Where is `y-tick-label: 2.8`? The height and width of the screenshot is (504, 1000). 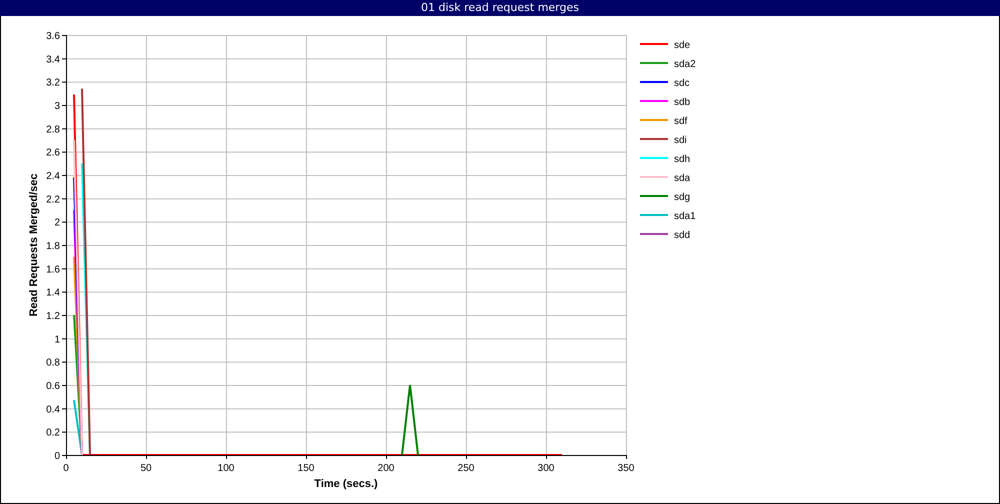
y-tick-label: 2.8 is located at coordinates (53, 130).